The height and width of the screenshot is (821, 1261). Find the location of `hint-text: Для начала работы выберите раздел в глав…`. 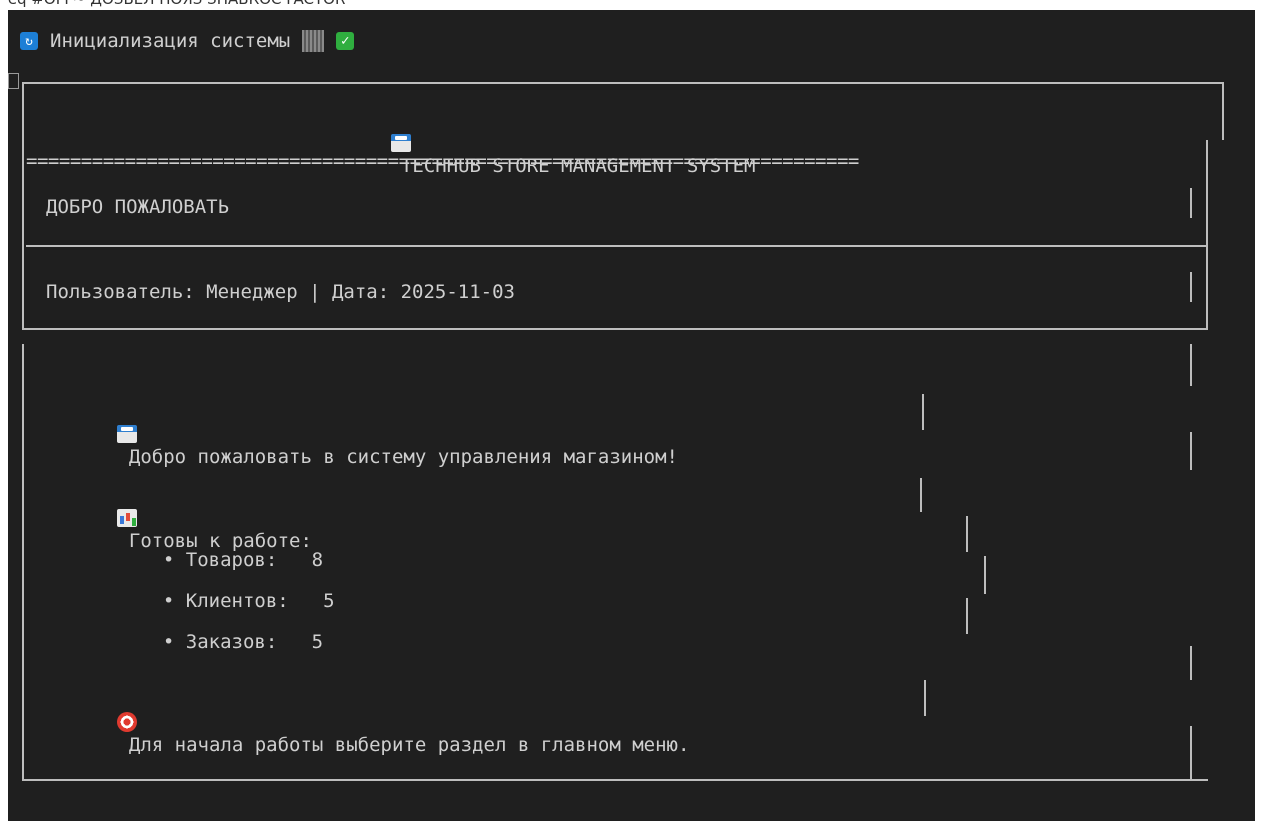

hint-text: Для начала работы выберите раздел в глав… is located at coordinates (409, 745).